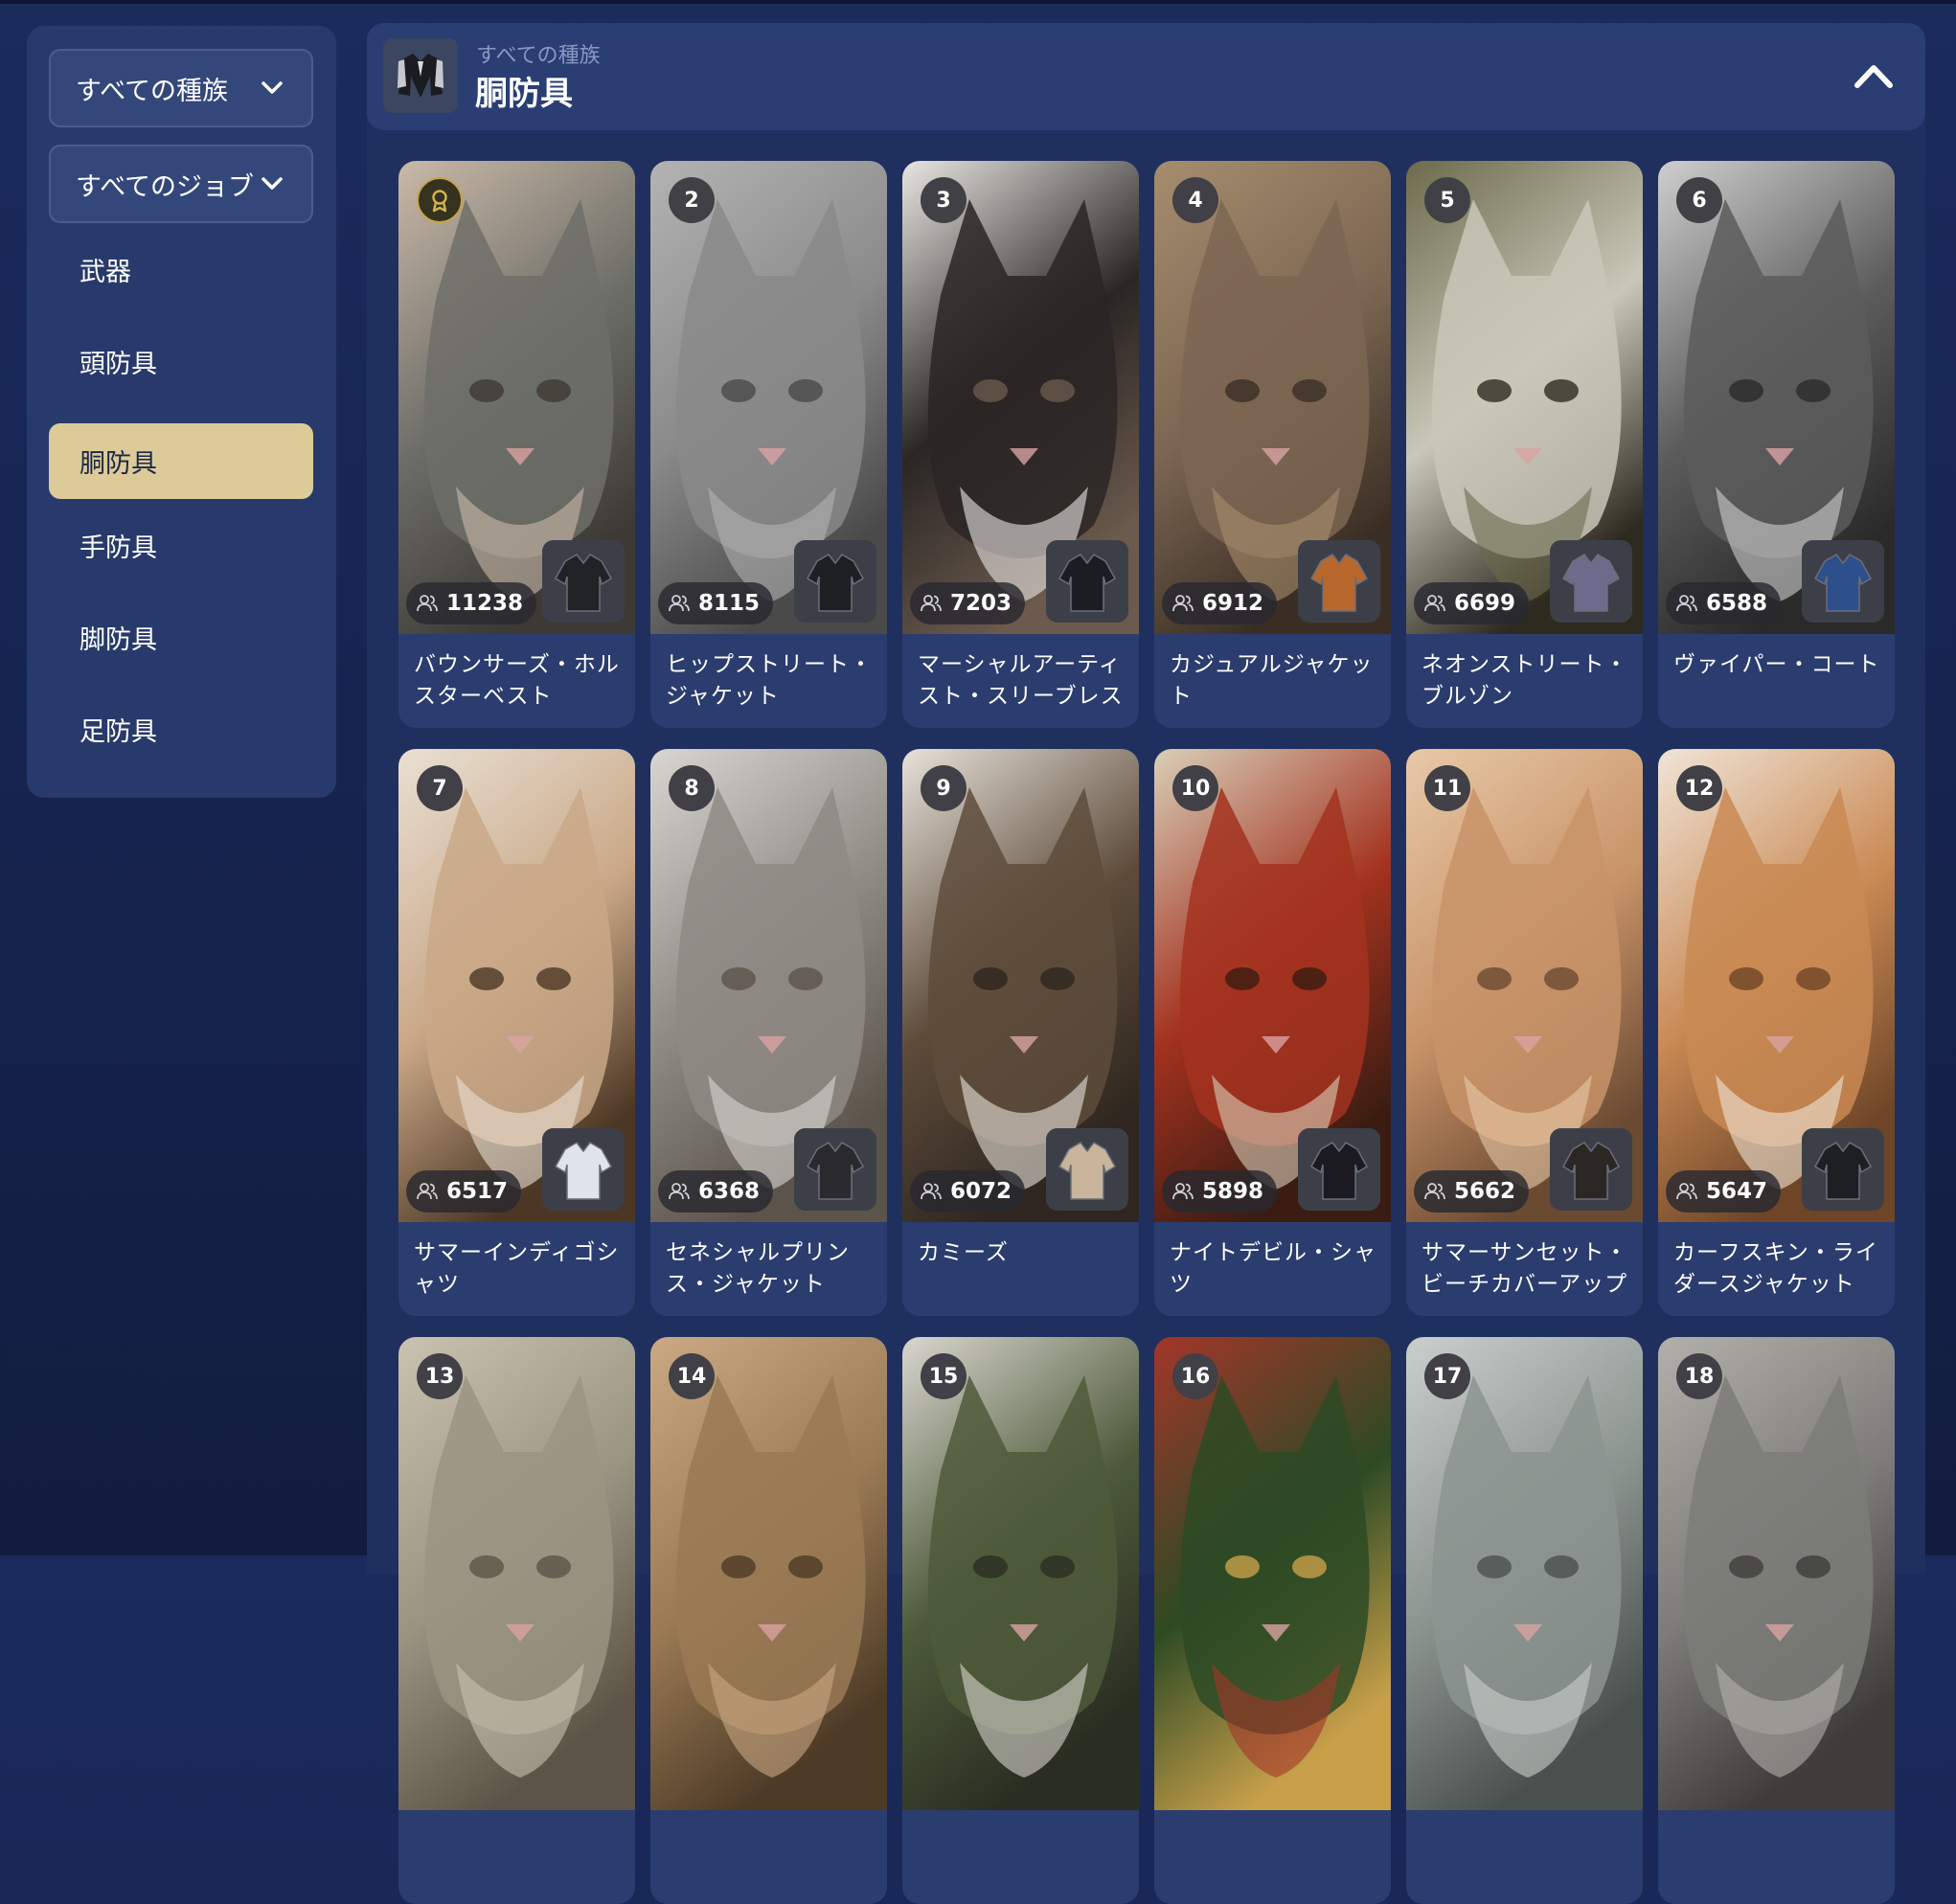 The height and width of the screenshot is (1904, 1956). Describe the element at coordinates (1233, 603) in the screenshot. I see `user-count: 6912` at that location.